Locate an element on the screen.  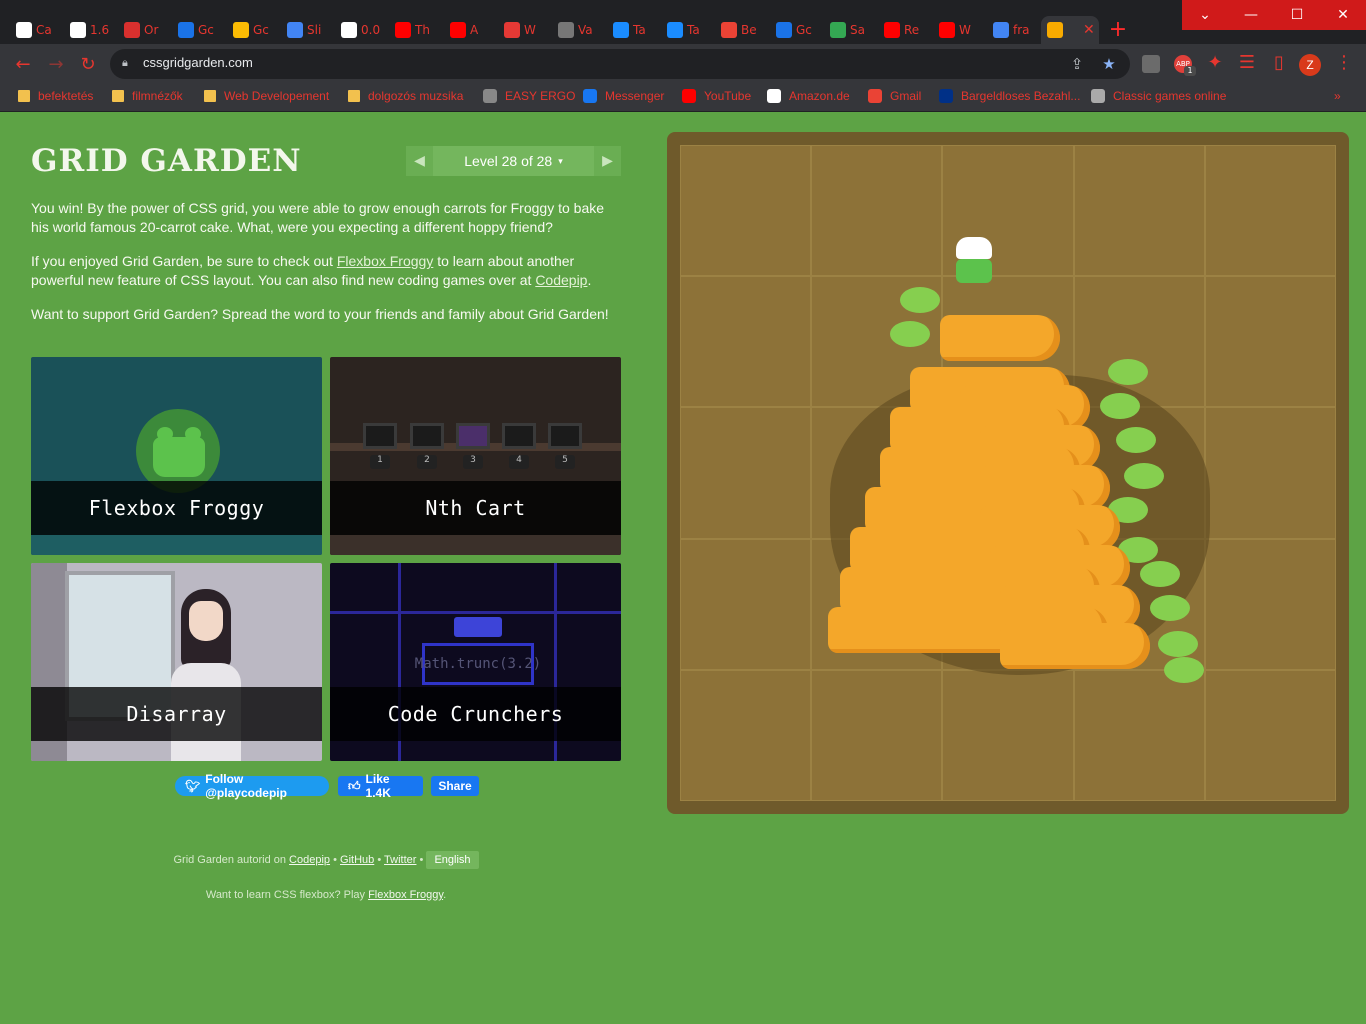
flexbox-prefix: Want to learn CSS flexbox? Play is located at coordinates (287, 895).